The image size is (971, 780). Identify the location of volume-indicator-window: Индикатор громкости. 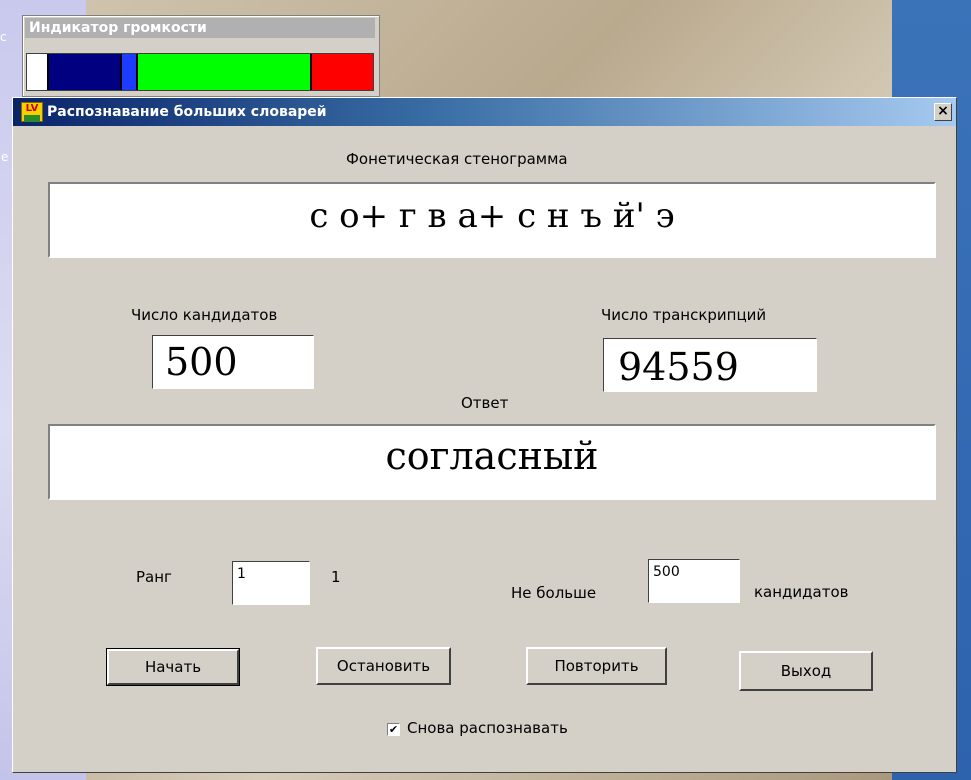
(201, 56).